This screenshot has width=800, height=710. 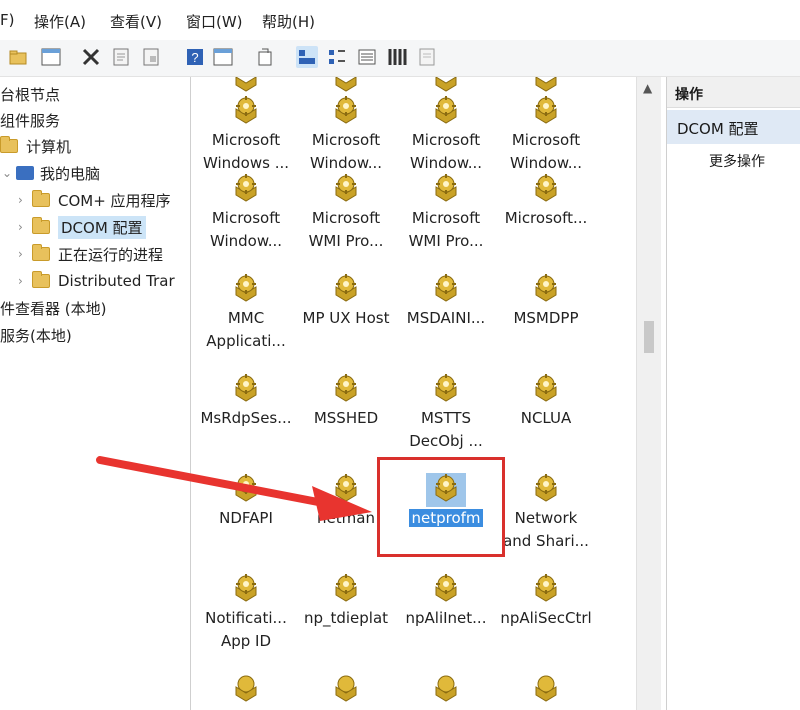 I want to click on dcom-app-item: MSSHED, so click(x=346, y=401).